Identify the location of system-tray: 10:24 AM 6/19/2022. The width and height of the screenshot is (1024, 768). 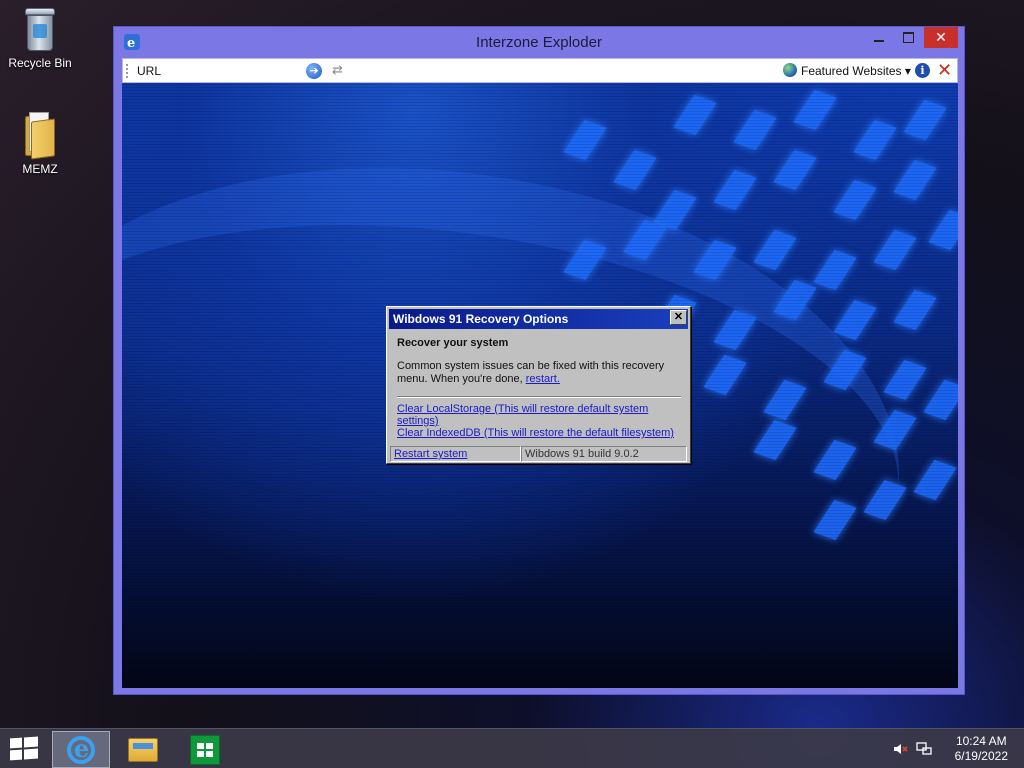
(954, 748).